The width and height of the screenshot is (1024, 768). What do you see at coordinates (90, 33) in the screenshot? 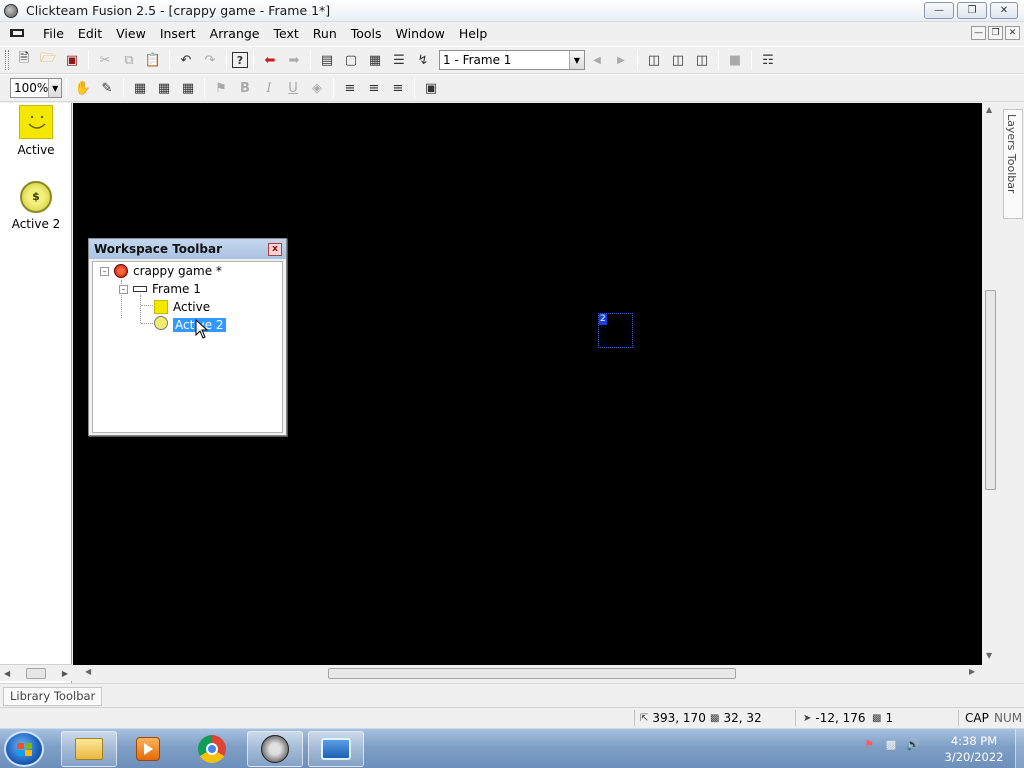
I see `menu-edit: Edit` at bounding box center [90, 33].